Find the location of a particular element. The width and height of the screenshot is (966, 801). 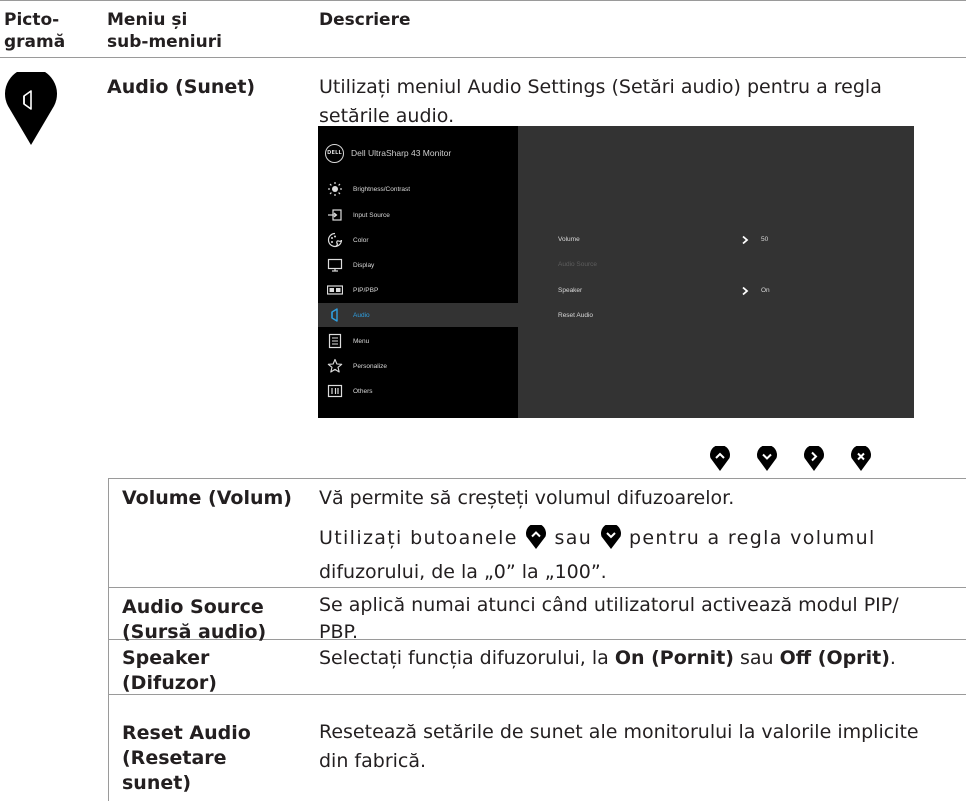

pip-pbp-icon is located at coordinates (335, 290).